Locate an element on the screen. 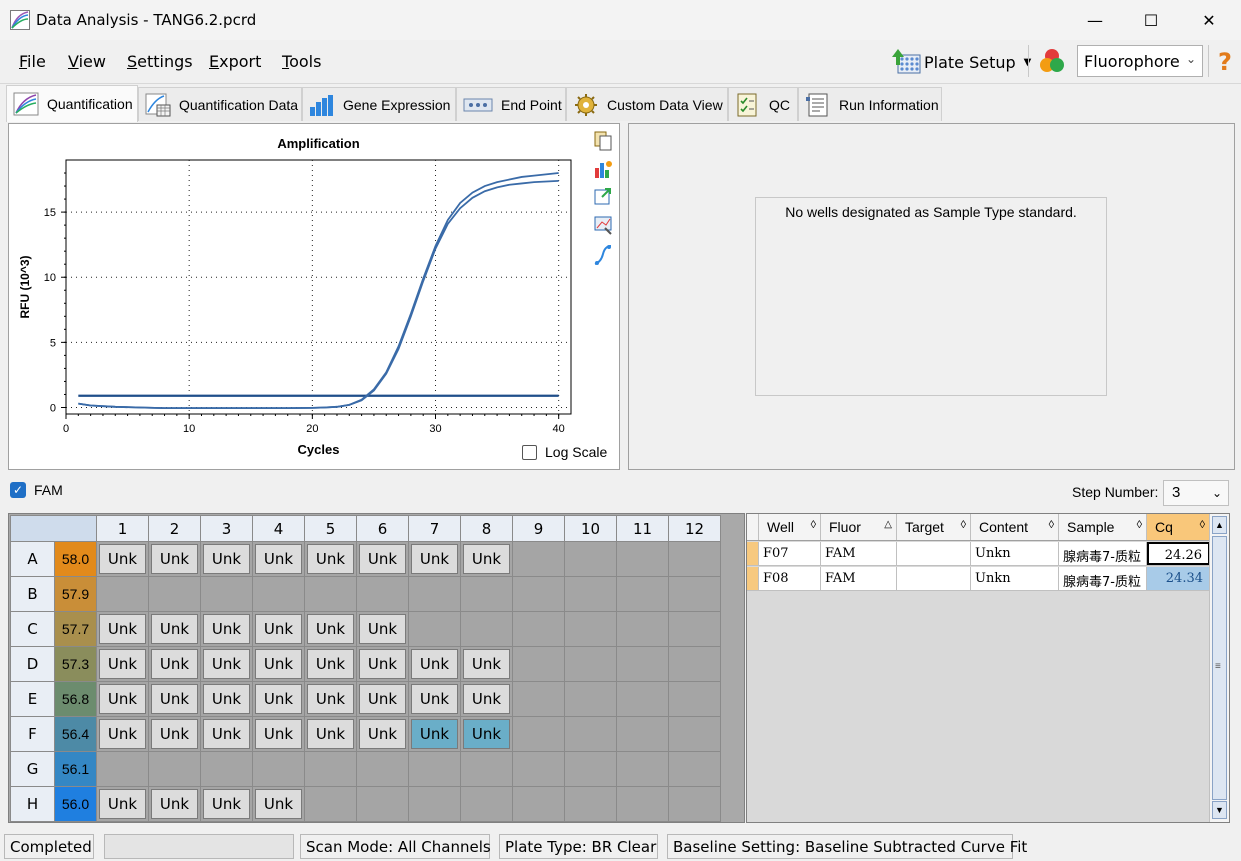 Image resolution: width=1241 pixels, height=861 pixels. step-number-select: 3 ⌄ is located at coordinates (1196, 493).